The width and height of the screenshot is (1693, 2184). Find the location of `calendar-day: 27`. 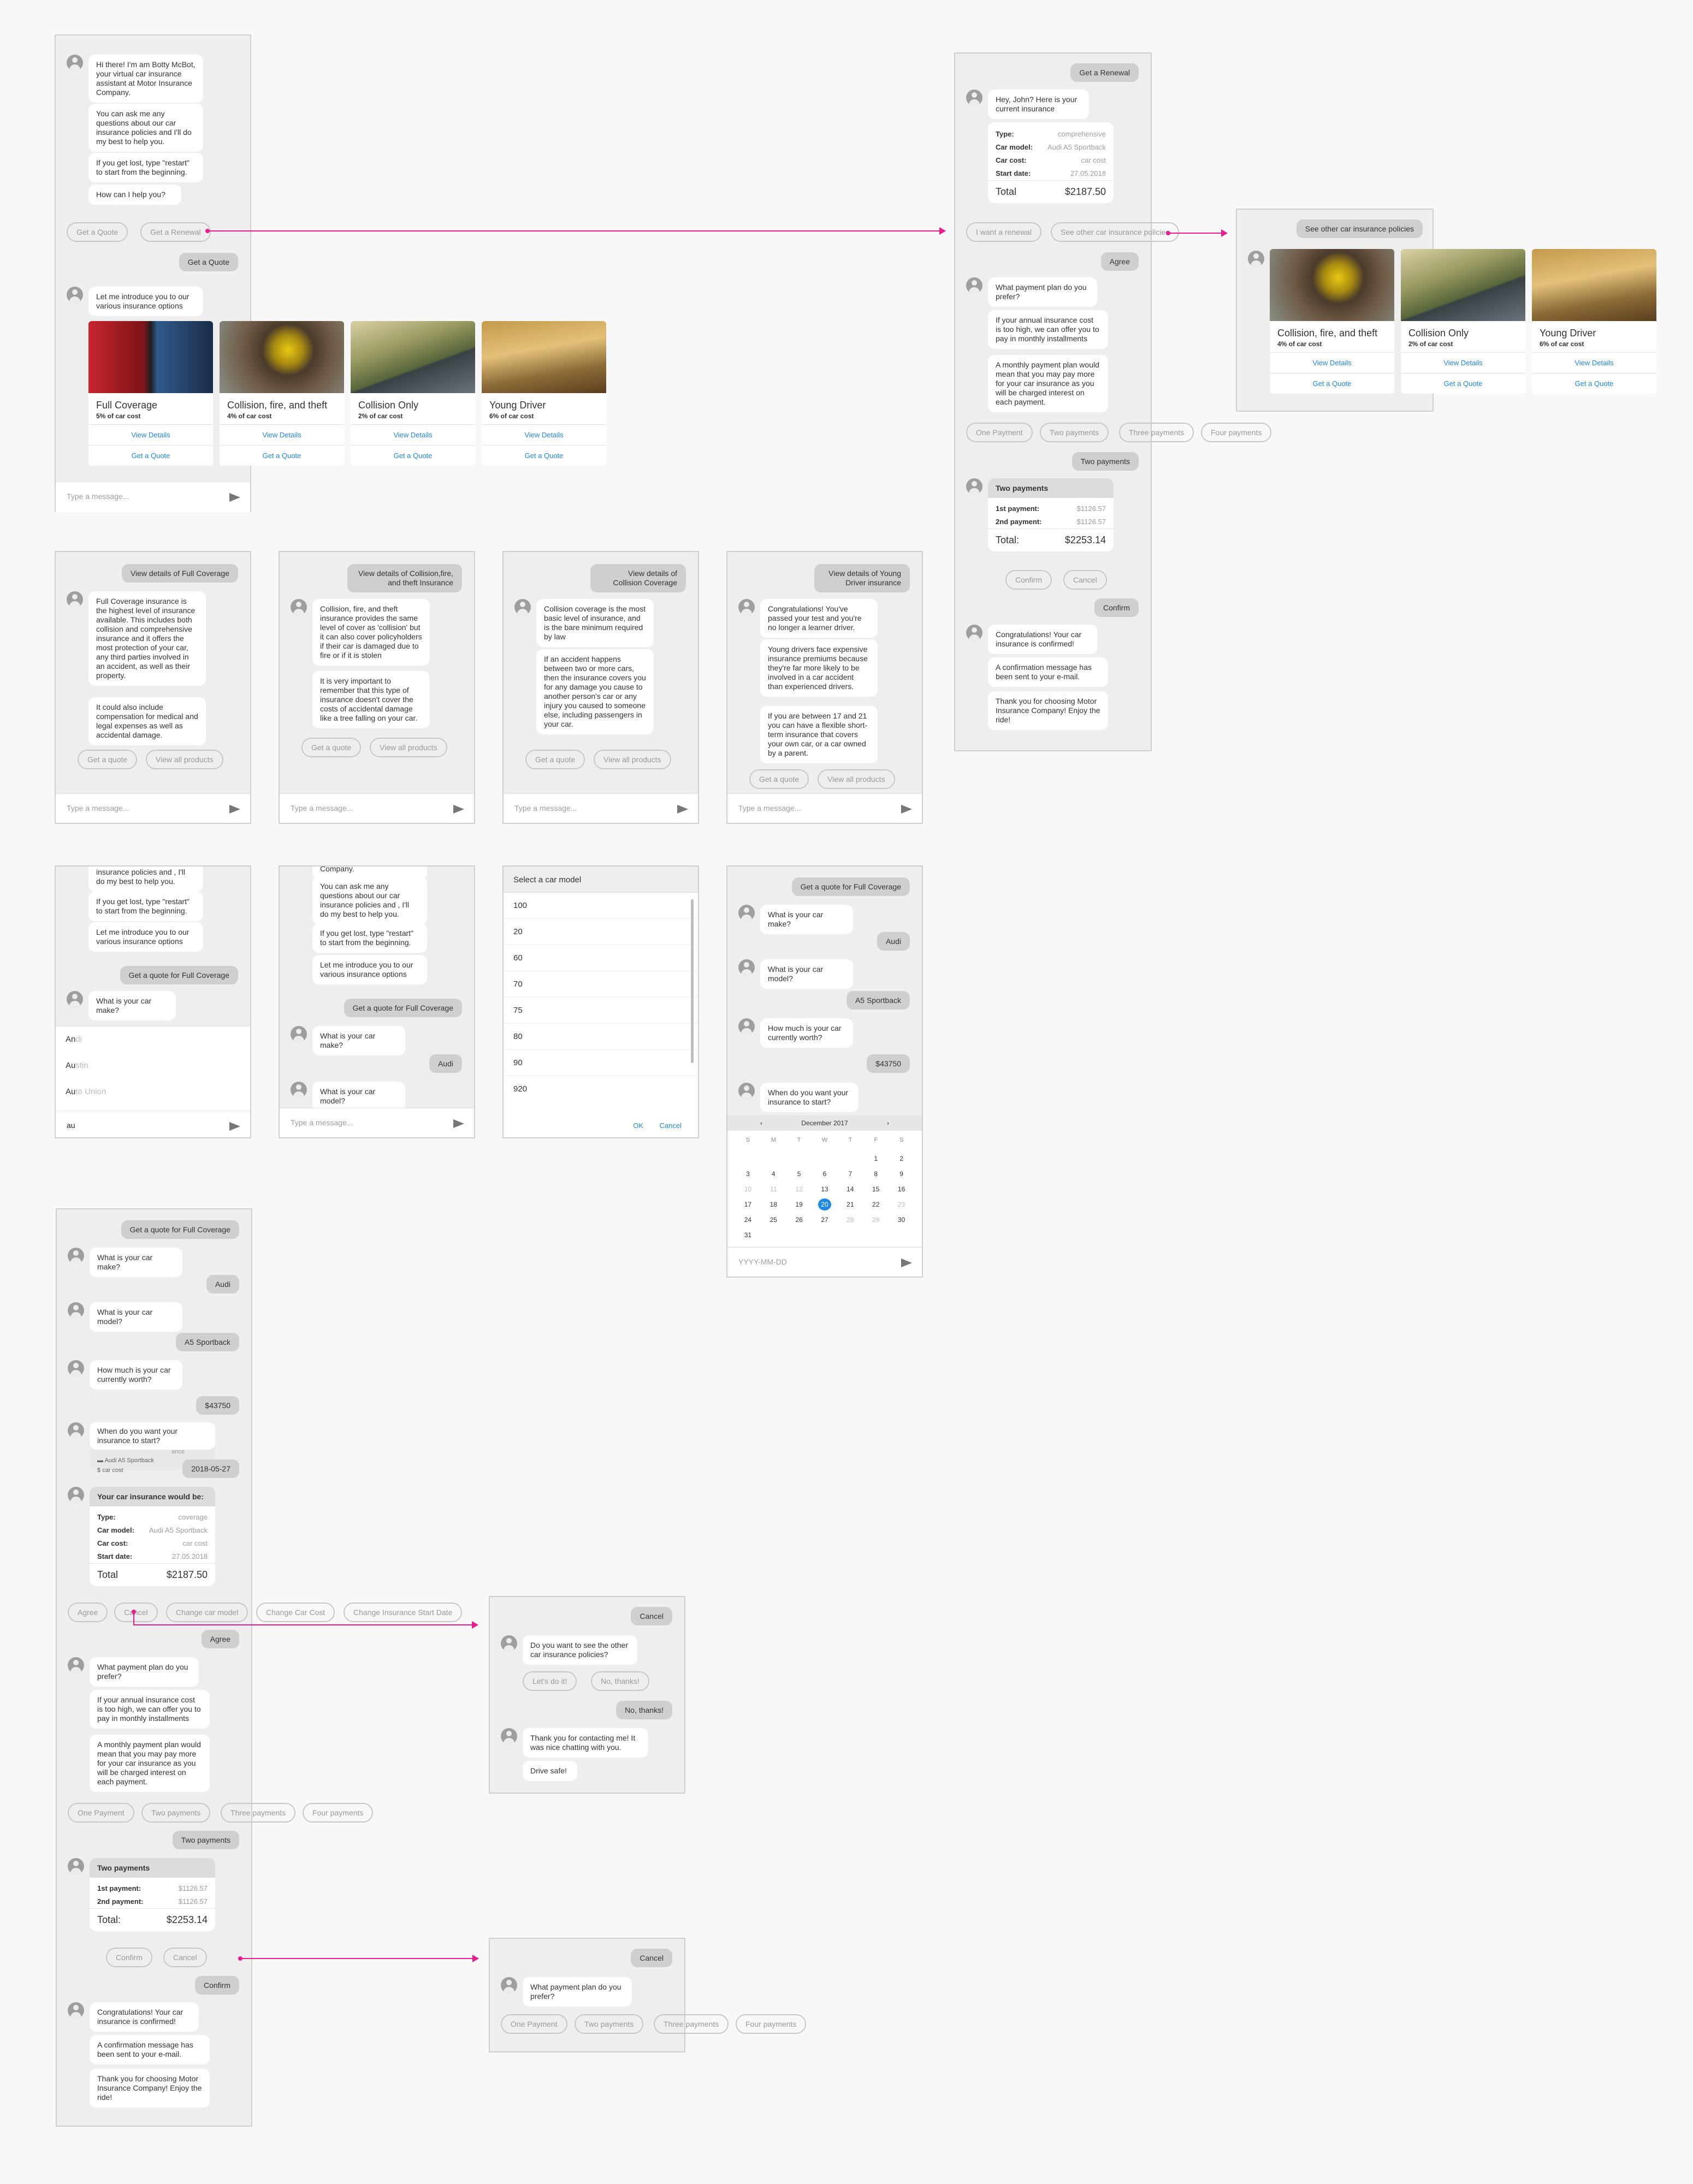

calendar-day: 27 is located at coordinates (825, 1220).